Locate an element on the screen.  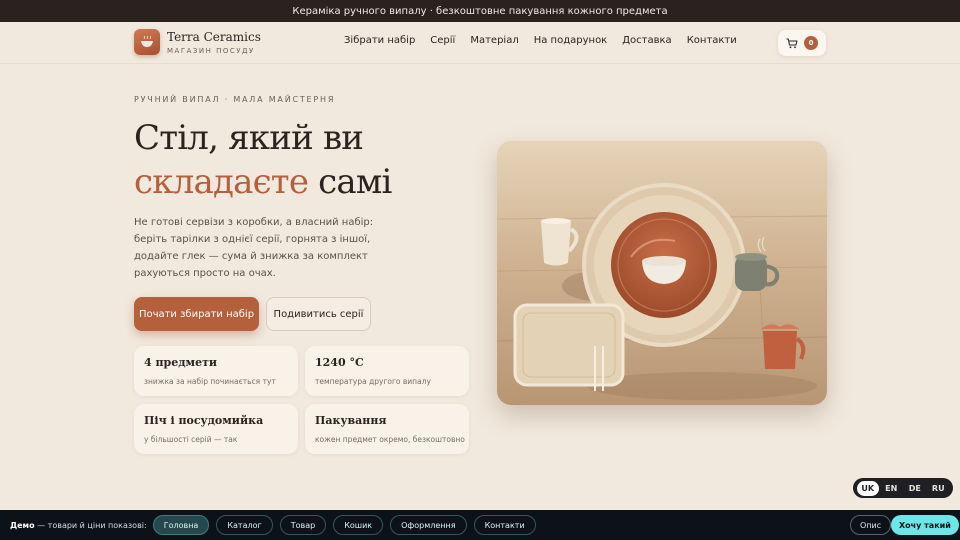
hero-title-line2: складаєте самі is located at coordinates (263, 182).